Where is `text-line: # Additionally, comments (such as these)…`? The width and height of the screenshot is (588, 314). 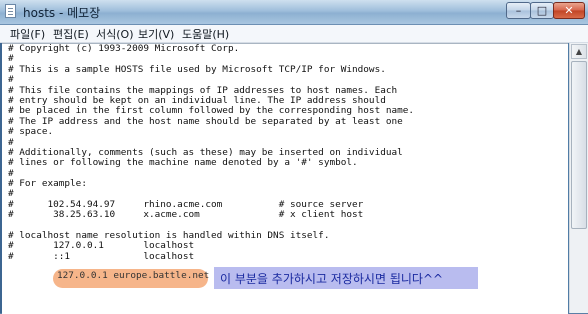 text-line: # Additionally, comments (such as these)… is located at coordinates (205, 152).